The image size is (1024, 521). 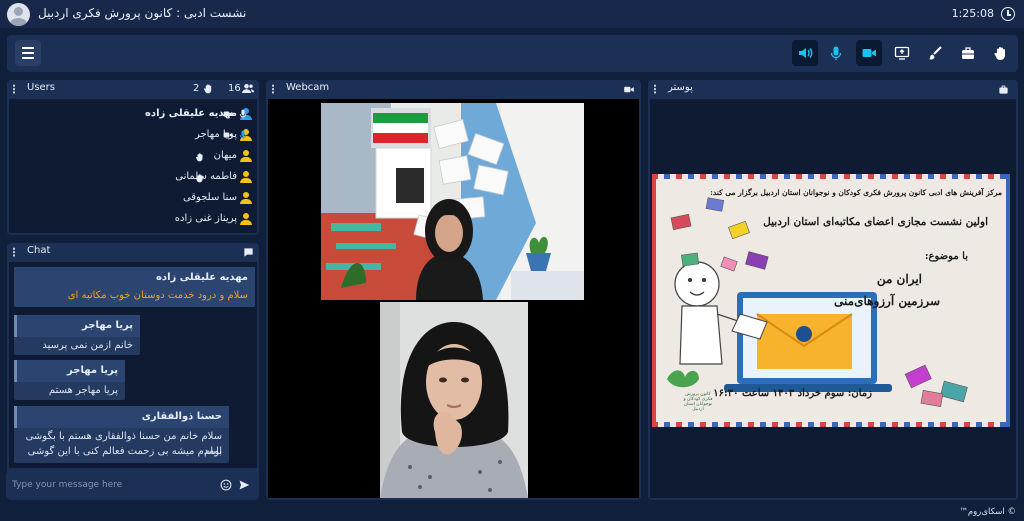 I want to click on chat-panel-title: Chat, so click(x=39, y=250).